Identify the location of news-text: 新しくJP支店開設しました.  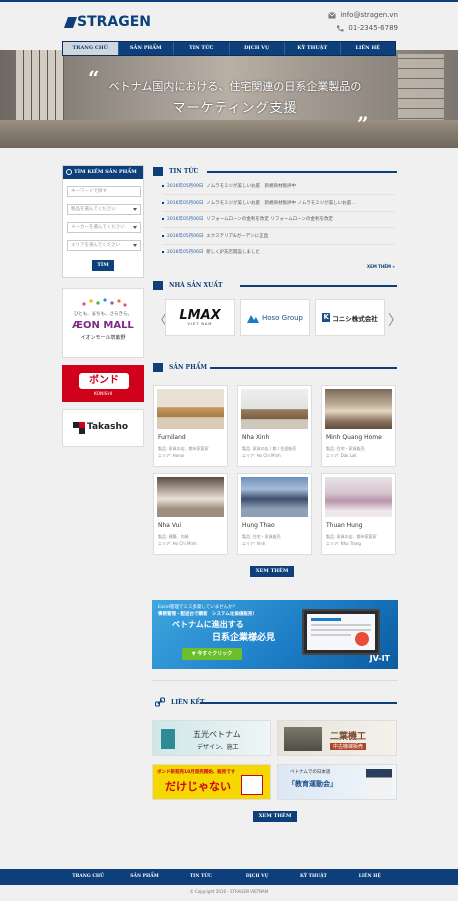
(233, 252).